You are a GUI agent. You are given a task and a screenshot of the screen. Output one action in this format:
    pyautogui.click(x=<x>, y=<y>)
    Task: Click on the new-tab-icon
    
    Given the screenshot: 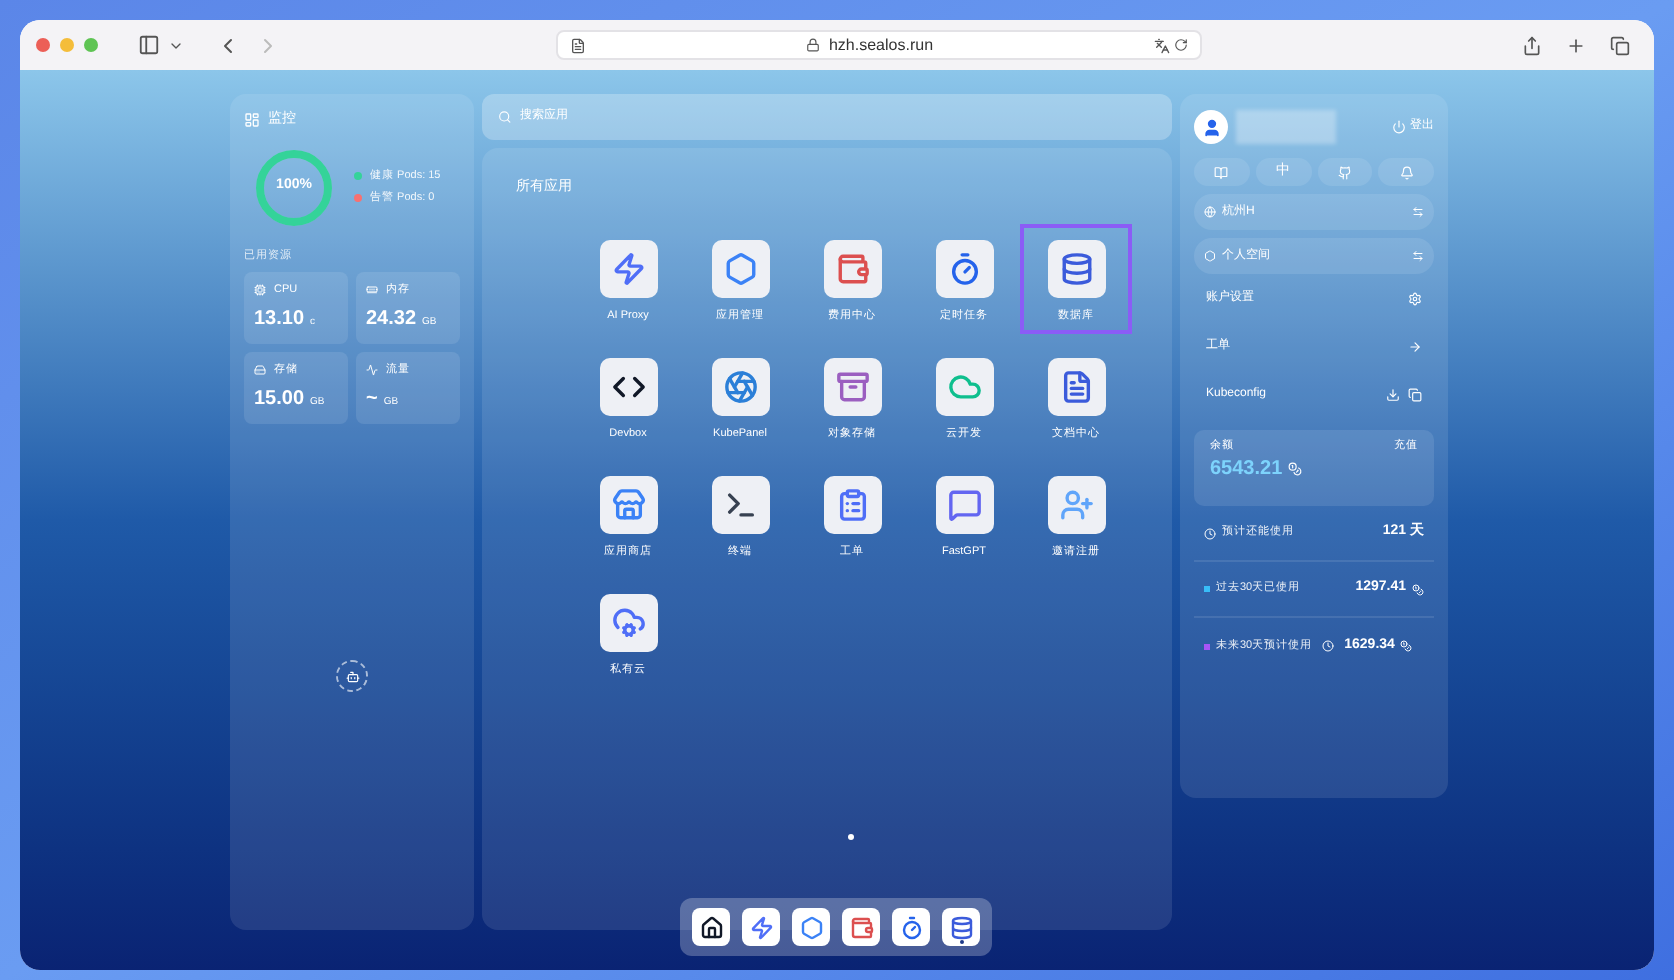 What is the action you would take?
    pyautogui.click(x=1576, y=45)
    